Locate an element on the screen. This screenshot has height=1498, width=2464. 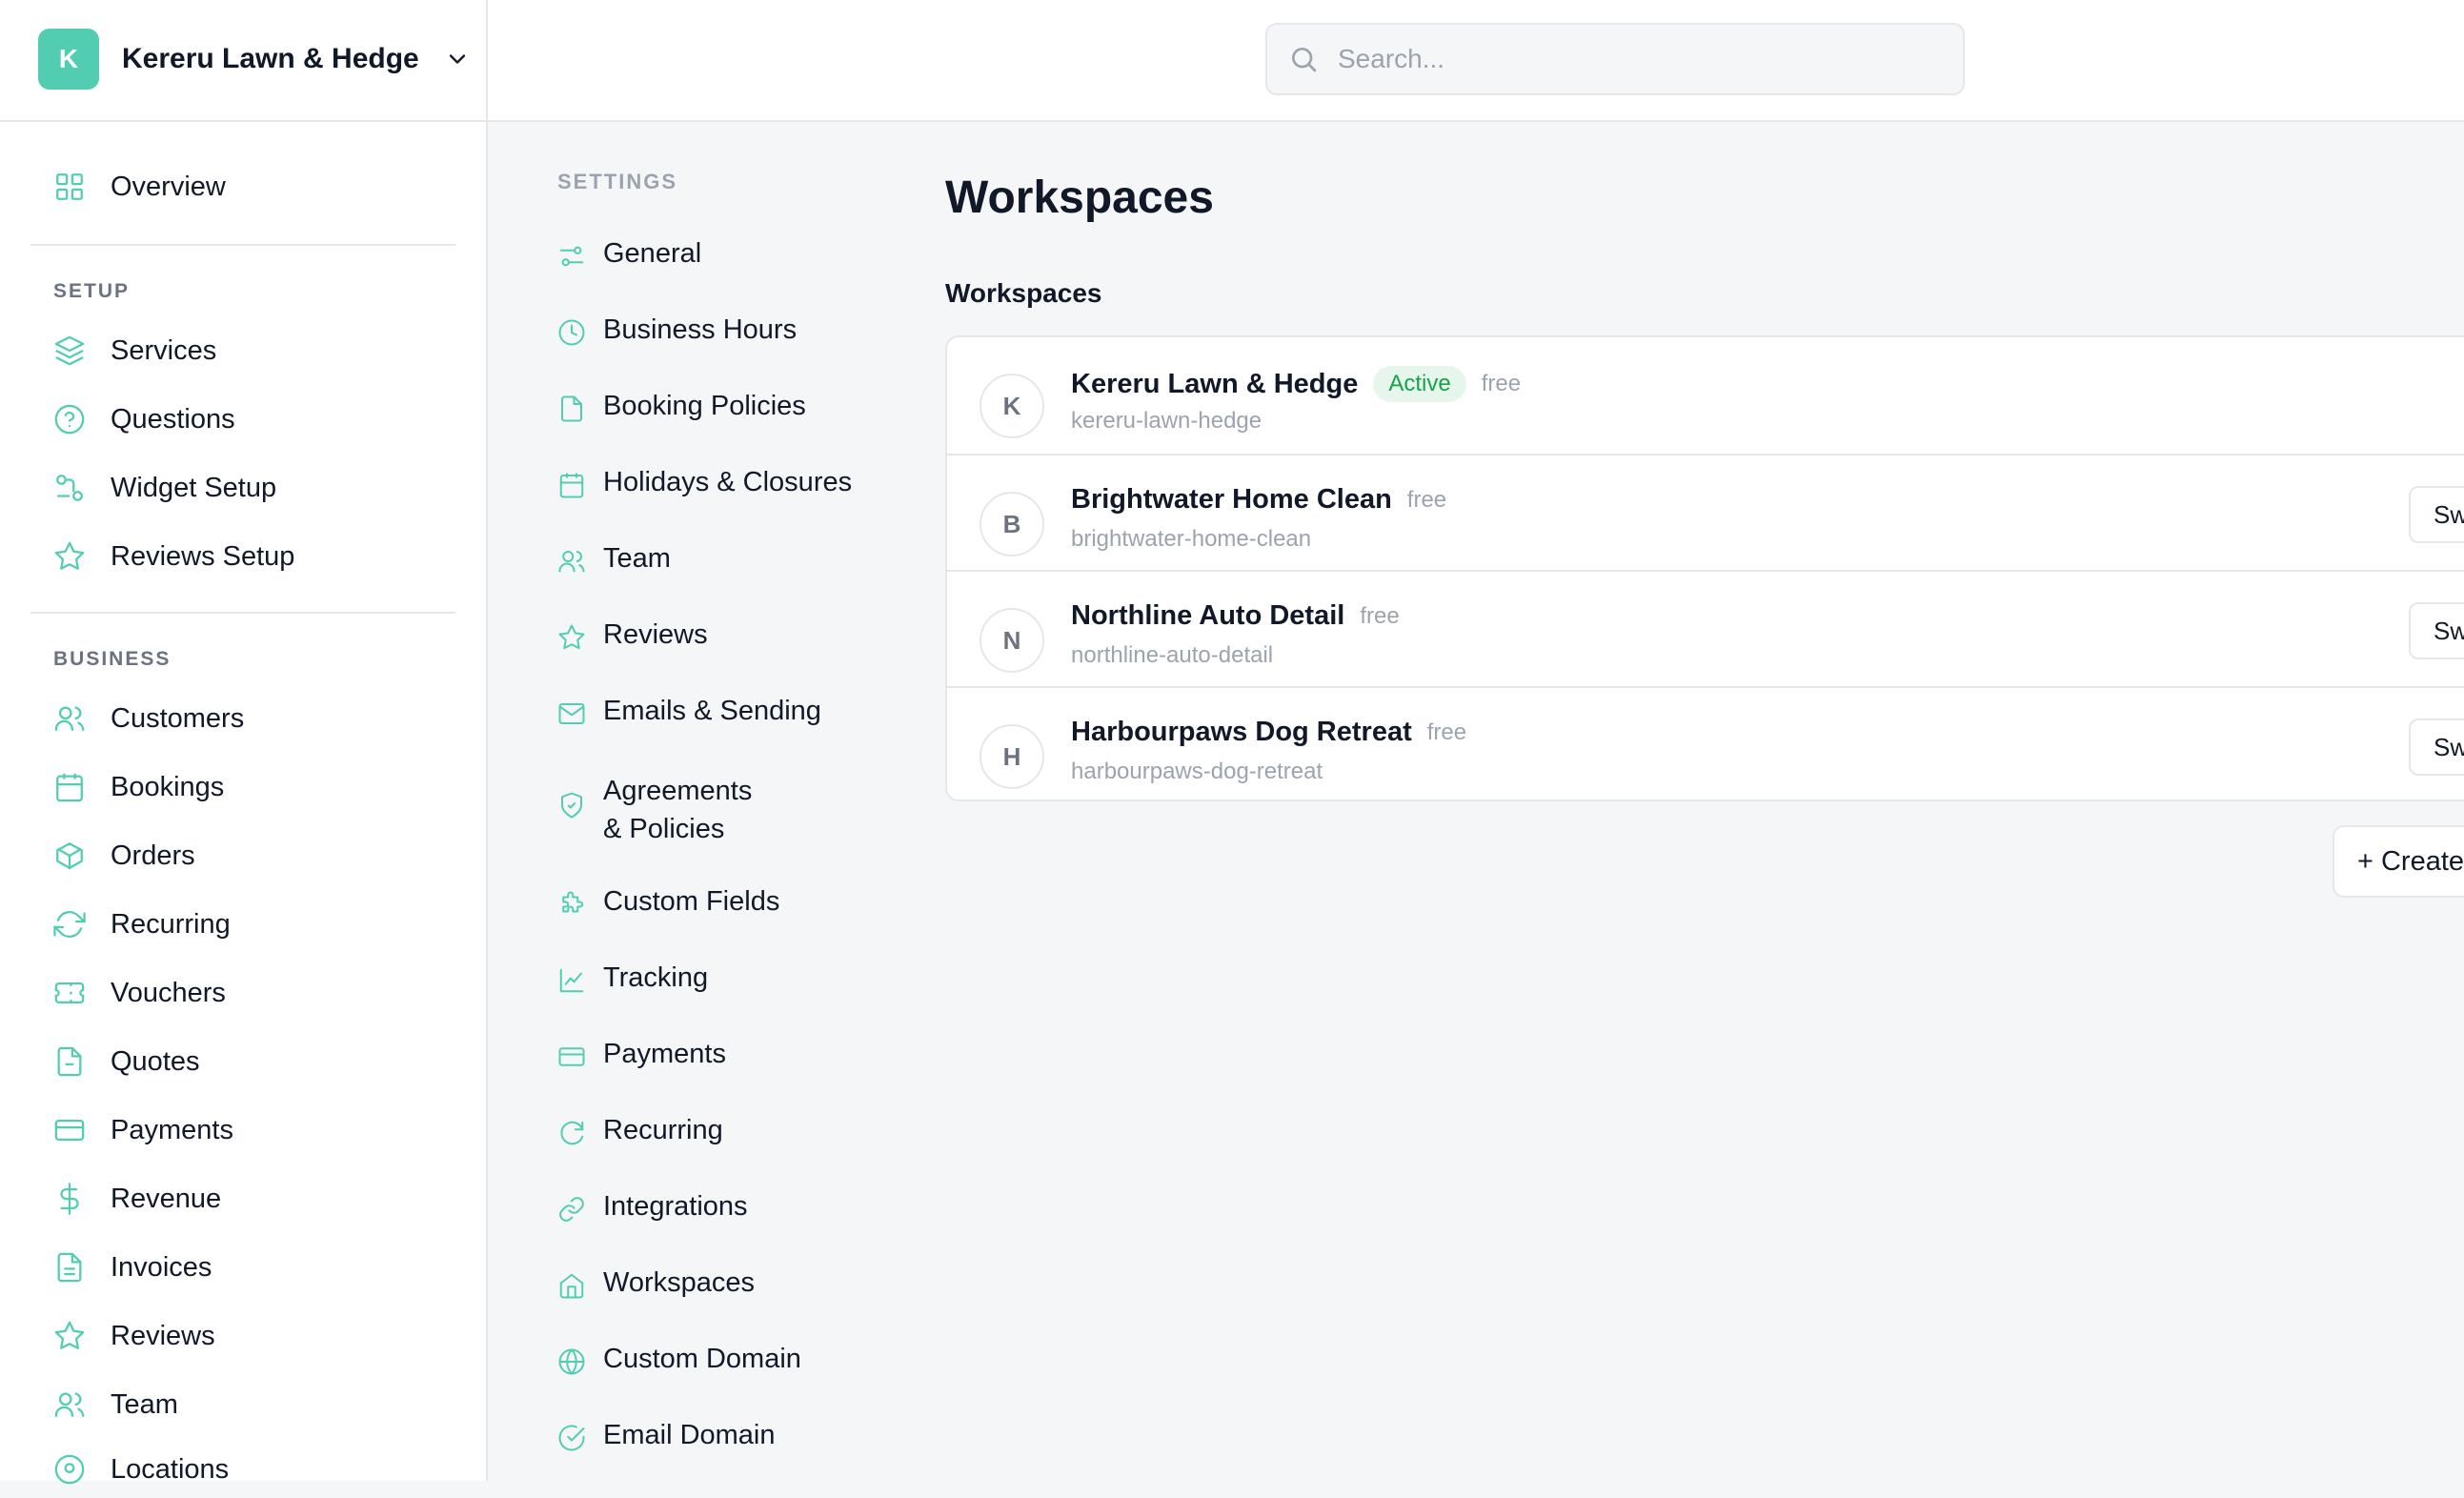
widget-icon is located at coordinates (70, 488).